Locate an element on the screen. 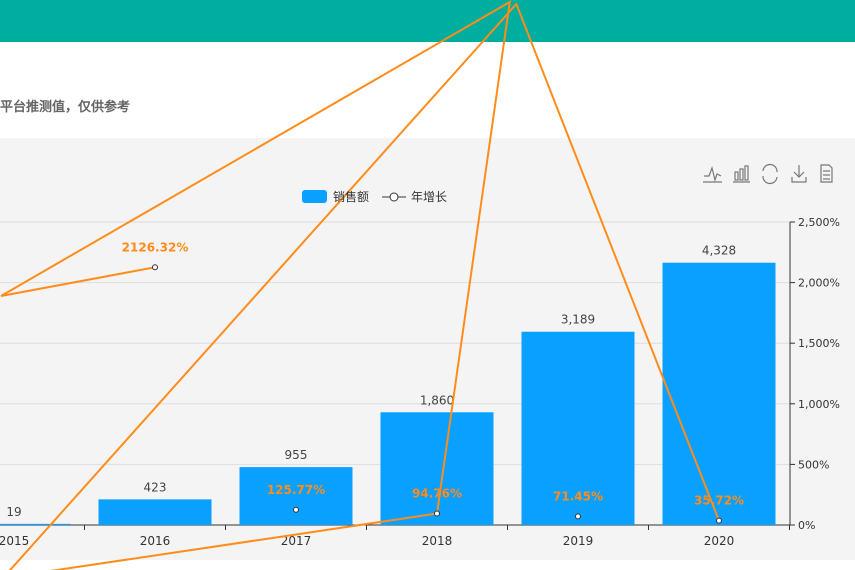 The image size is (855, 570). legend-bar-label: 销售额 is located at coordinates (351, 196).